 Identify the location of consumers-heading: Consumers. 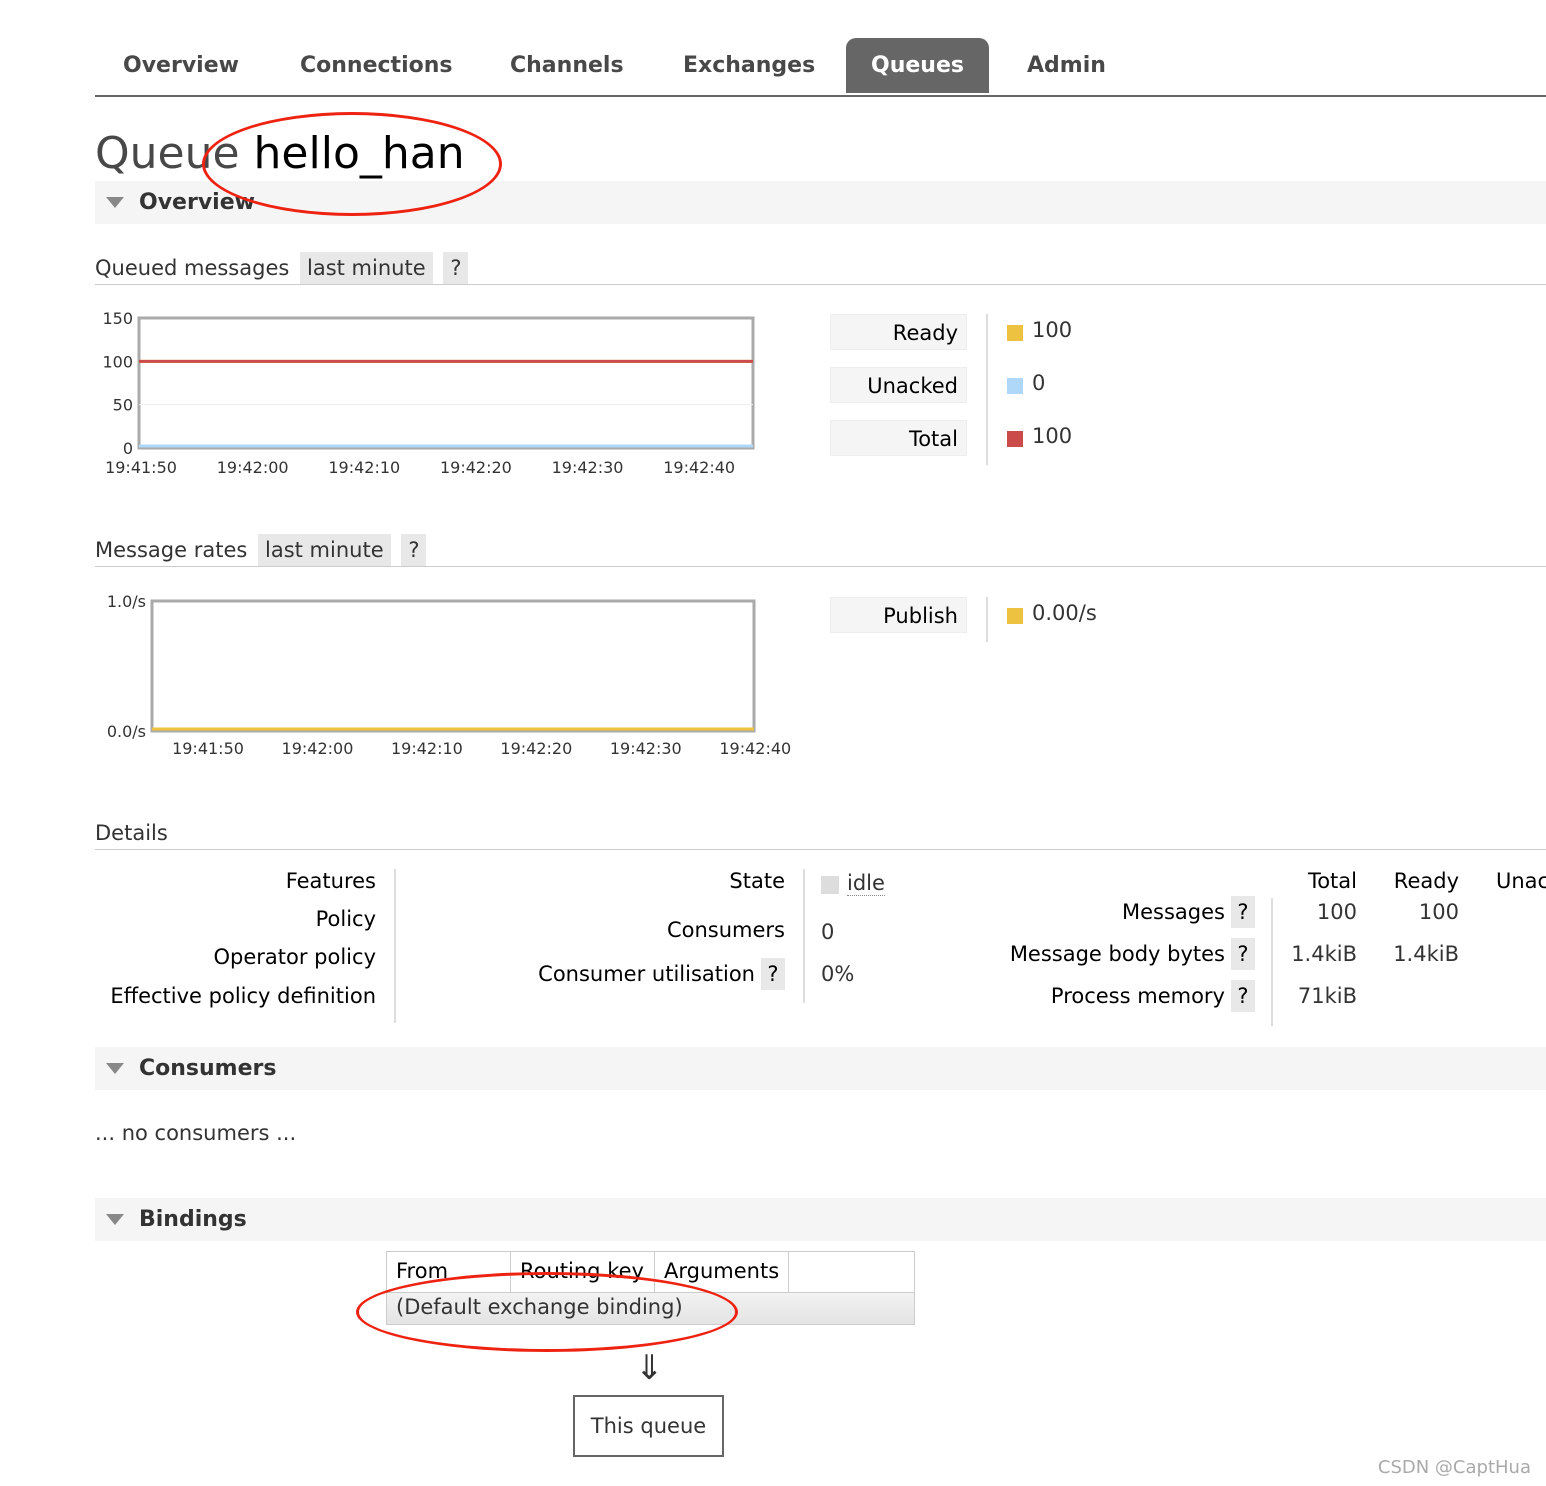
(208, 1068).